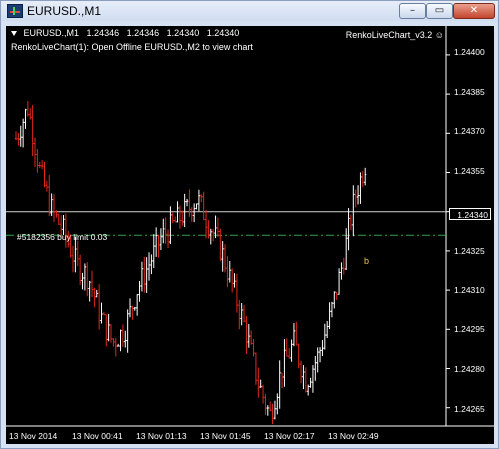 This screenshot has width=499, height=449. What do you see at coordinates (412, 11) in the screenshot?
I see `minimize-button: –` at bounding box center [412, 11].